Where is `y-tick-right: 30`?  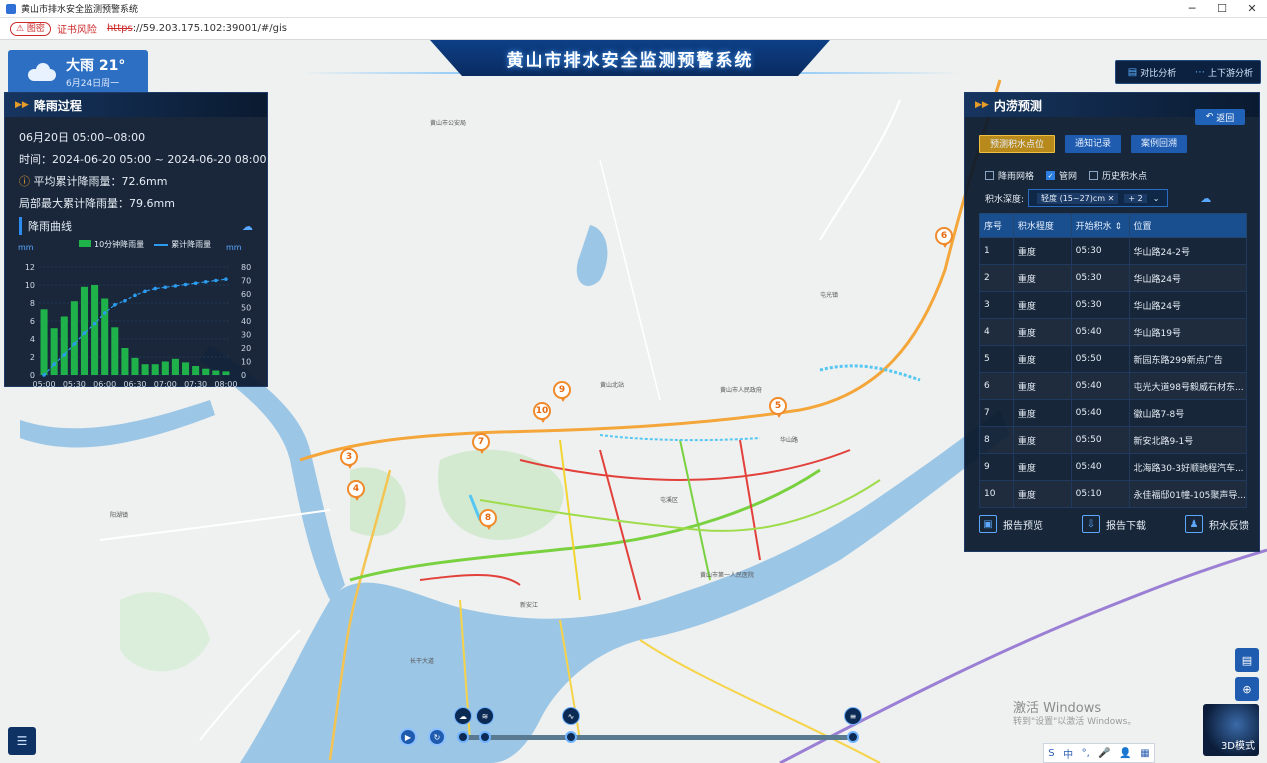 y-tick-right: 30 is located at coordinates (246, 335).